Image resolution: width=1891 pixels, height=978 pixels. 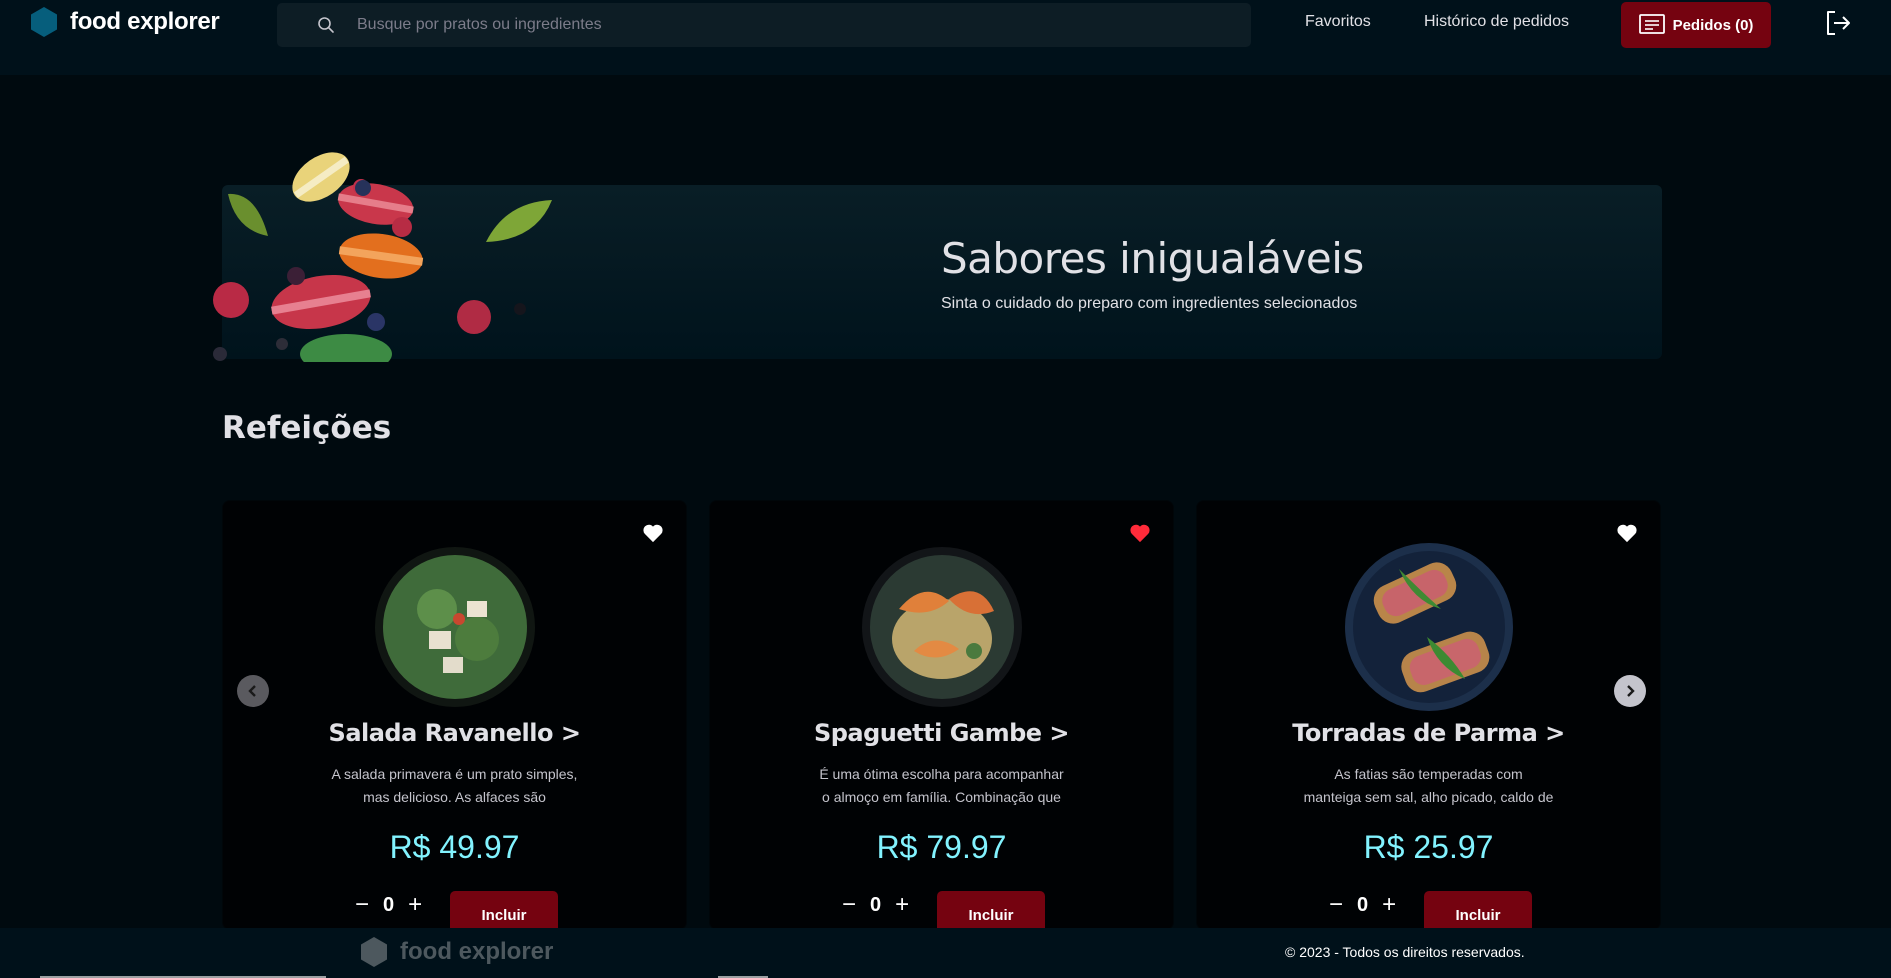 What do you see at coordinates (1428, 847) in the screenshot?
I see `dish-price: R$ 25.97` at bounding box center [1428, 847].